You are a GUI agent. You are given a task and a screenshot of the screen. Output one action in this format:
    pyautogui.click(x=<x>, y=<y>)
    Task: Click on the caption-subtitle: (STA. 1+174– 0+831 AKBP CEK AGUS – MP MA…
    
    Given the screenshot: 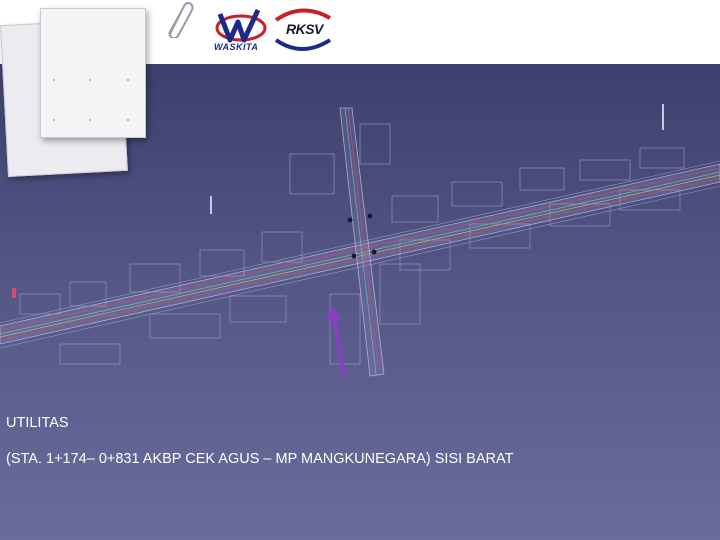 What is the action you would take?
    pyautogui.click(x=260, y=459)
    